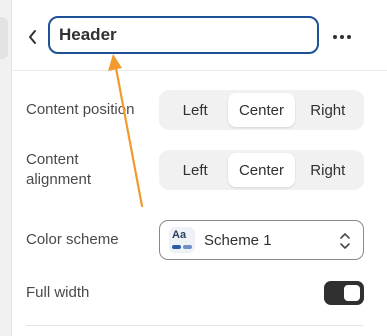 This screenshot has width=387, height=336. What do you see at coordinates (179, 235) in the screenshot?
I see `swatch-text: Aa` at bounding box center [179, 235].